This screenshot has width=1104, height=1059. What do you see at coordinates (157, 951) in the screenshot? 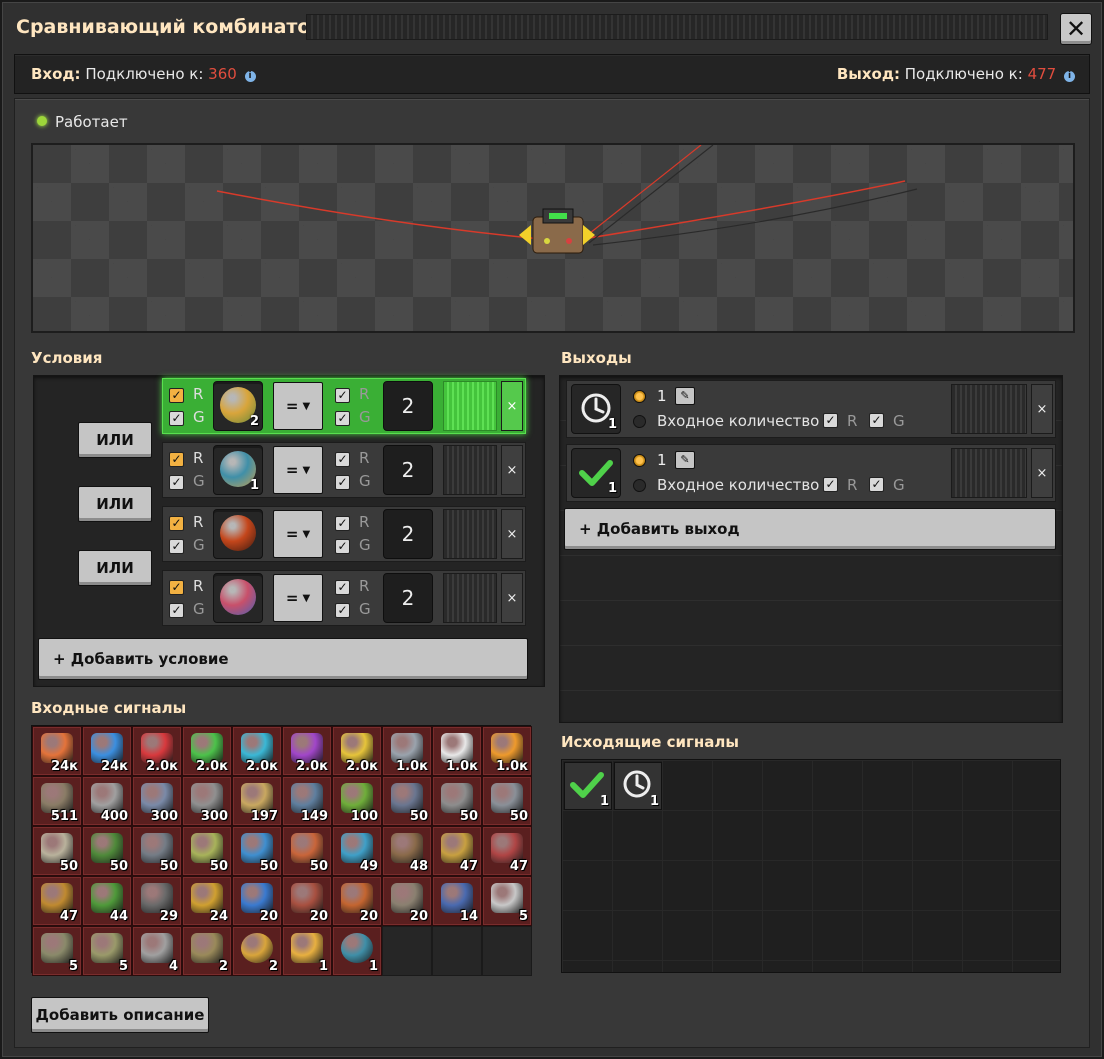
I see `input-signal: 4` at bounding box center [157, 951].